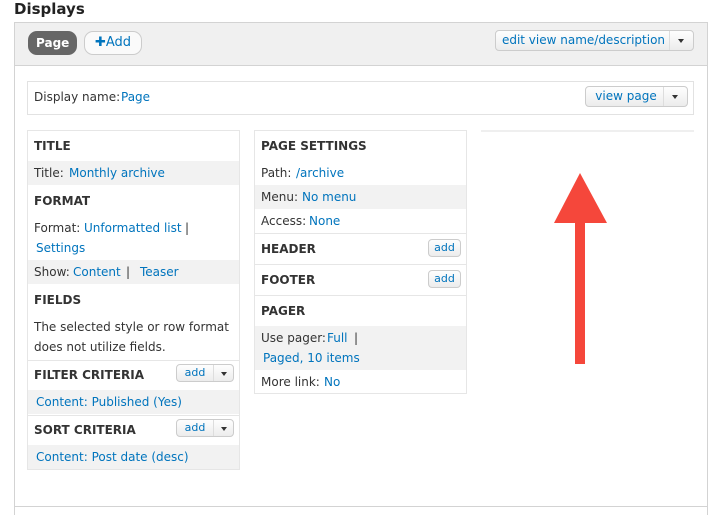 Image resolution: width=715 pixels, height=515 pixels. I want to click on add-display-label: Add, so click(118, 42).